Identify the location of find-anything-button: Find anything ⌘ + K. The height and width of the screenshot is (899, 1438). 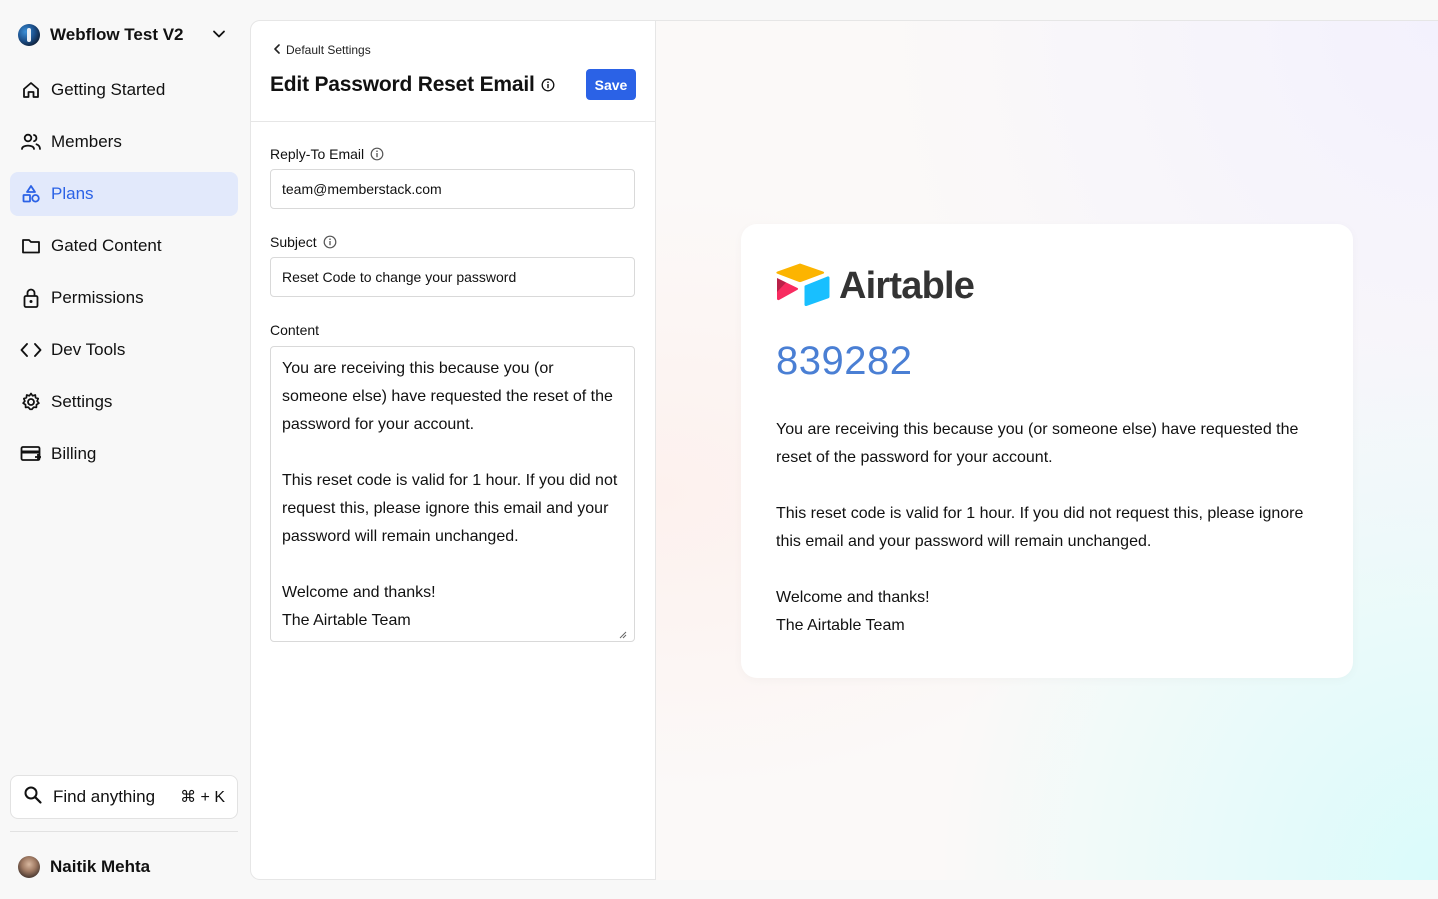
(124, 797).